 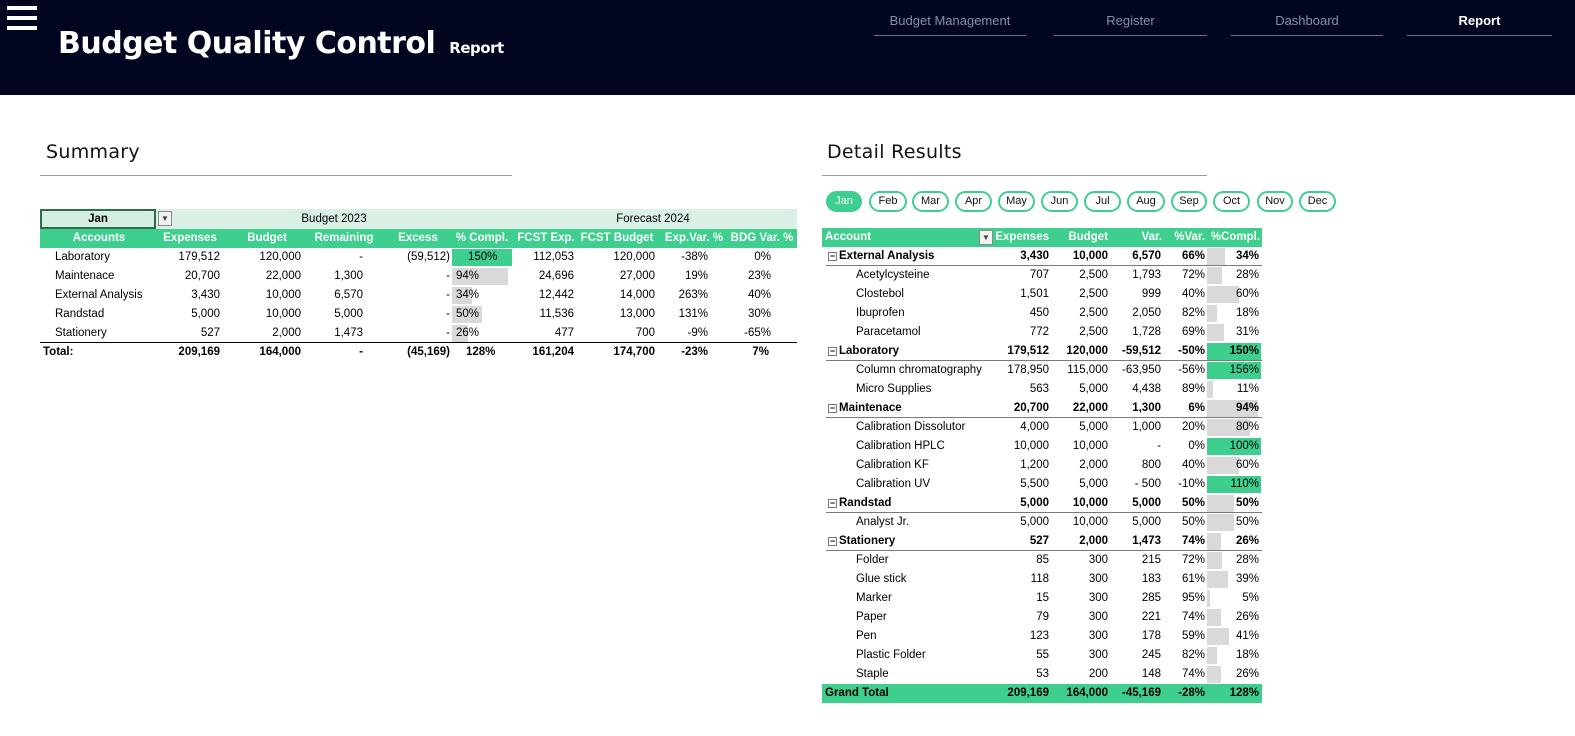 What do you see at coordinates (1146, 313) in the screenshot?
I see `detail-cell-var: 2,050` at bounding box center [1146, 313].